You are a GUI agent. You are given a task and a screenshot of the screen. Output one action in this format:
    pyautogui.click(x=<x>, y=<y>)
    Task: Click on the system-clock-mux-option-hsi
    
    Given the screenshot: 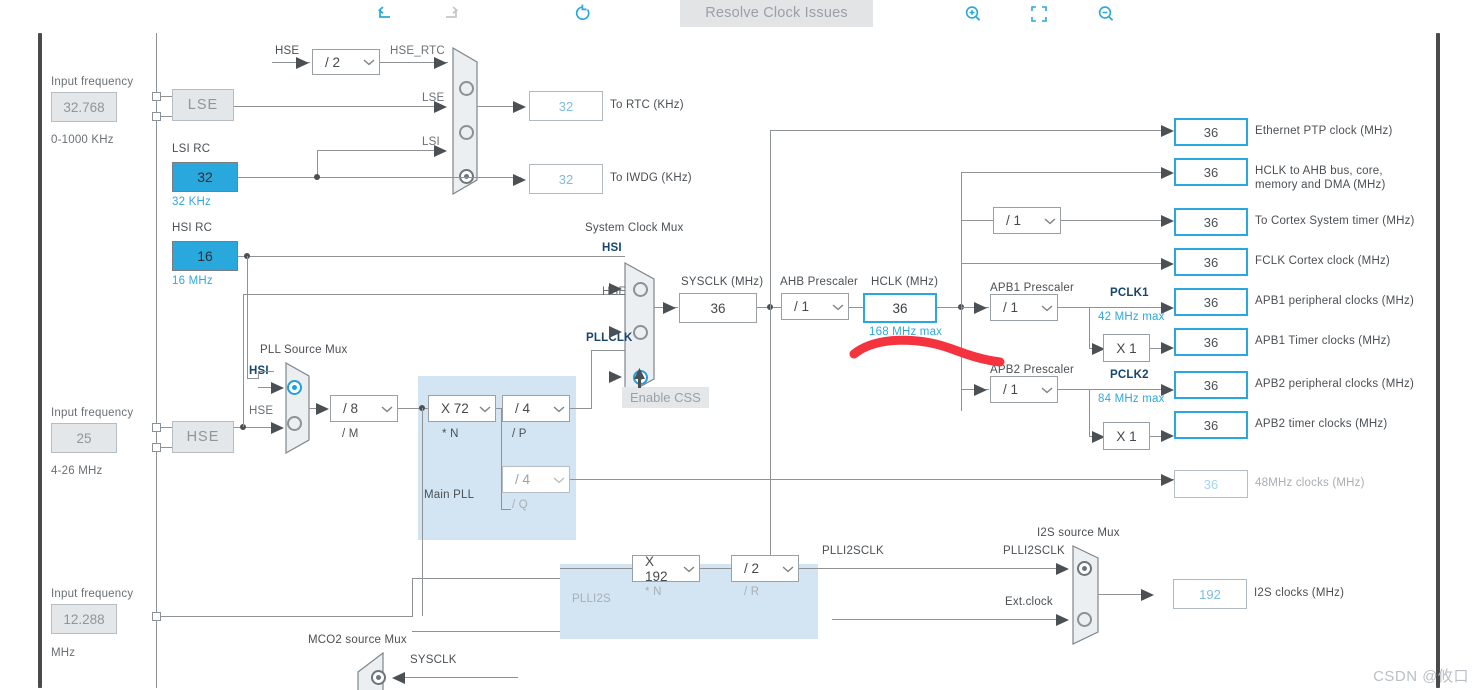 What is the action you would take?
    pyautogui.click(x=640, y=289)
    